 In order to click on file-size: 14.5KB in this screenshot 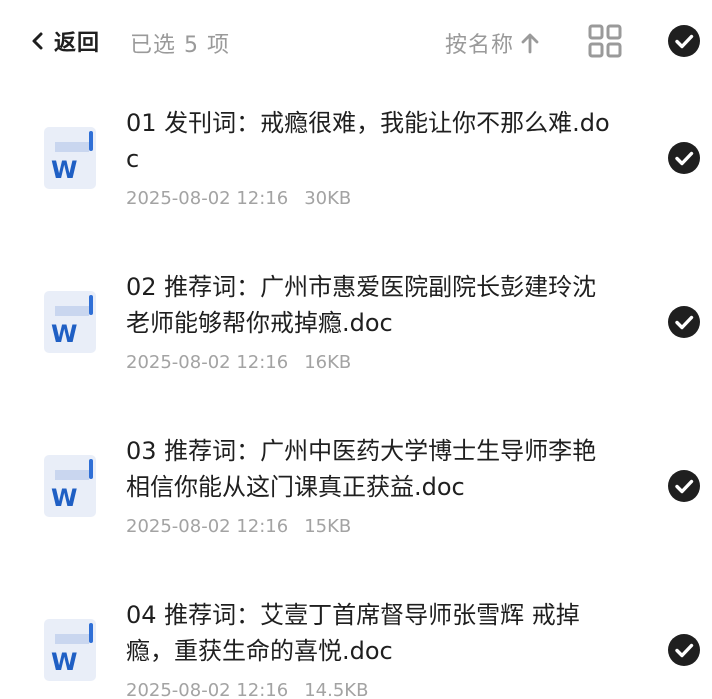, I will do `click(336, 689)`.